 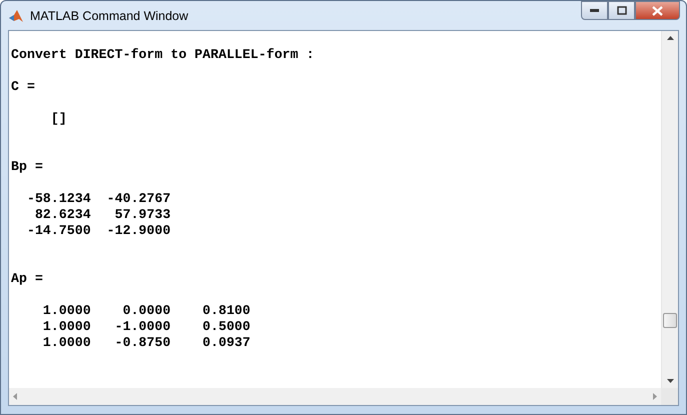 I want to click on output-line: C =, so click(x=23, y=87).